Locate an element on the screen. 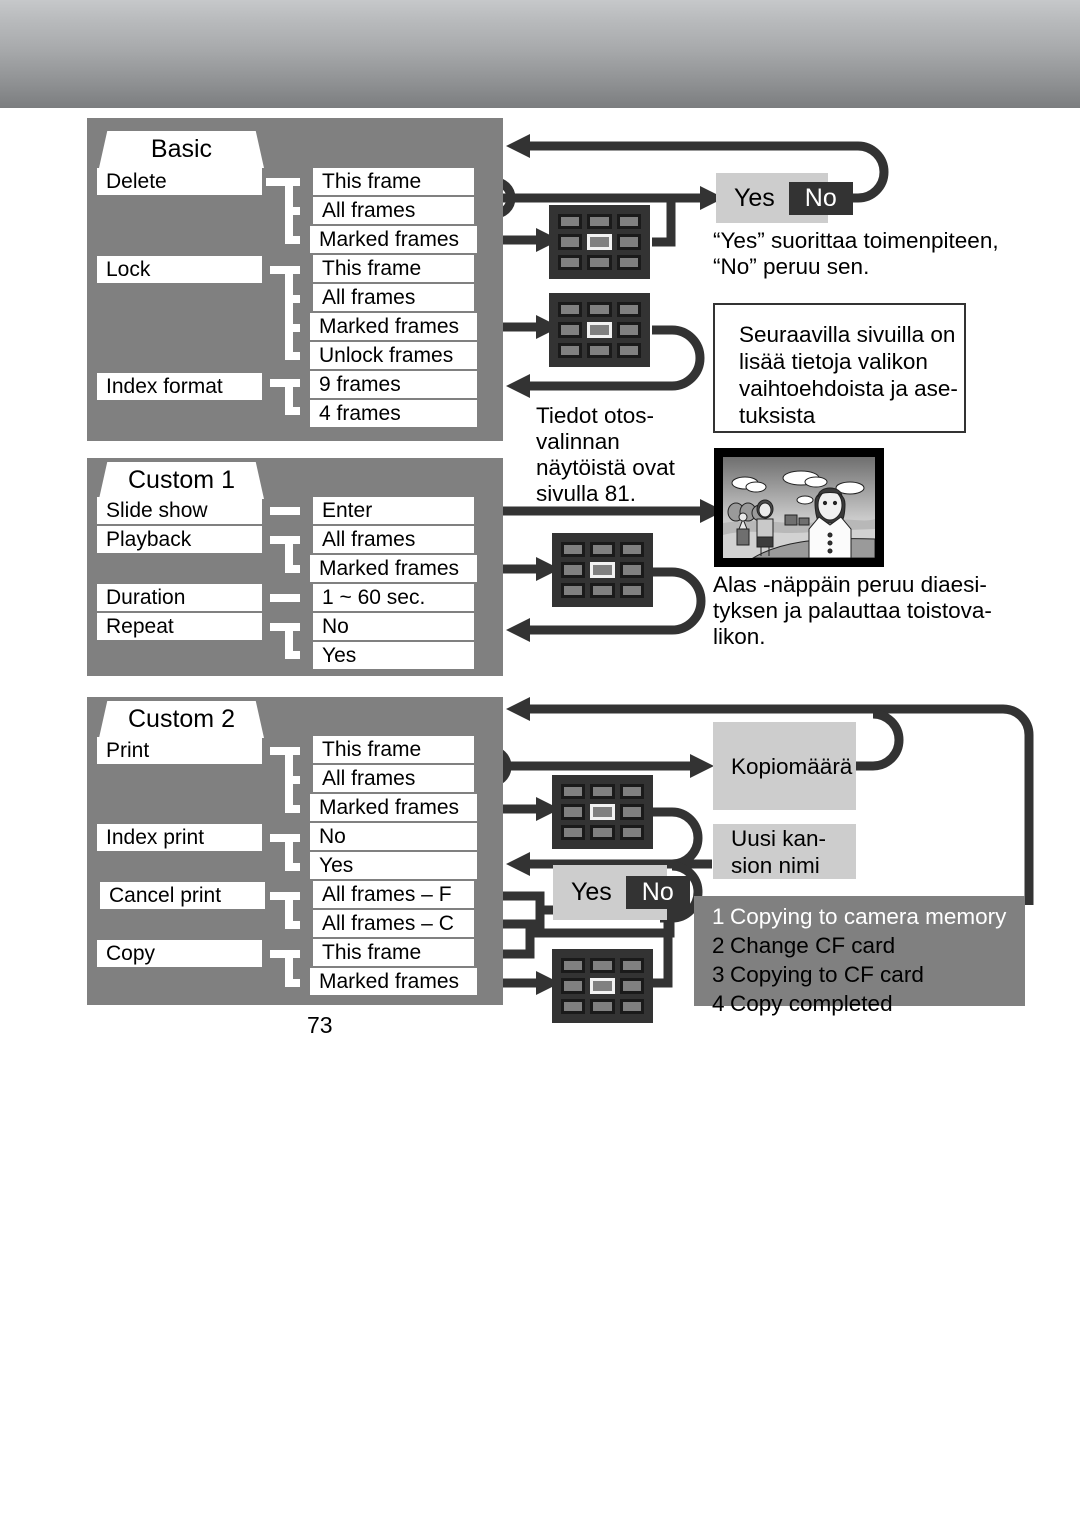  copy-status-label: Copy completed is located at coordinates (811, 1003).